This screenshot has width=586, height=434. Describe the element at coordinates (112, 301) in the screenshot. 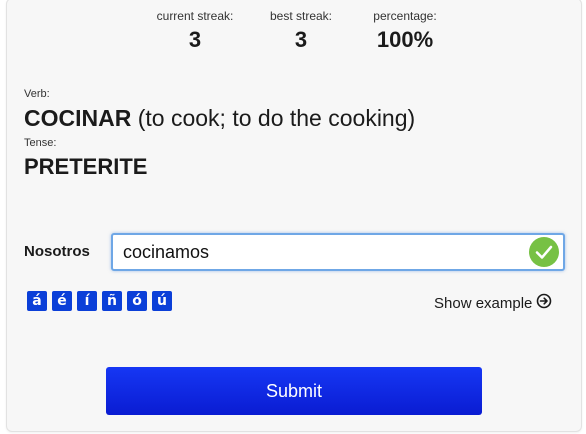

I see `accent-n-button: ñ` at that location.